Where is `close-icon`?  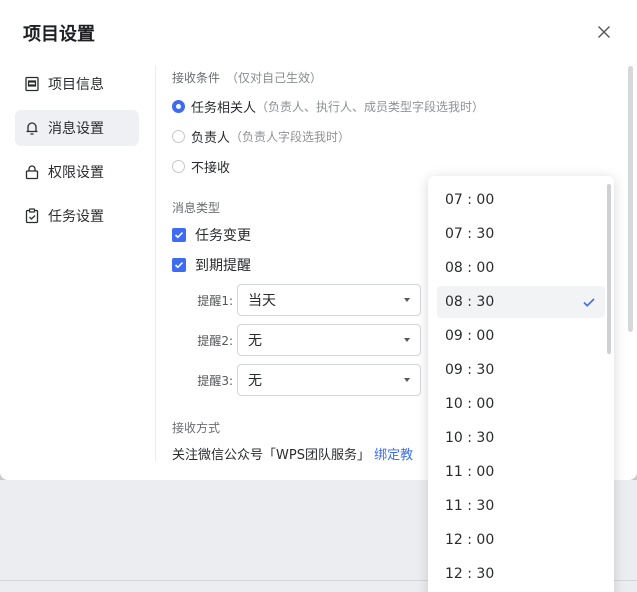 close-icon is located at coordinates (604, 32).